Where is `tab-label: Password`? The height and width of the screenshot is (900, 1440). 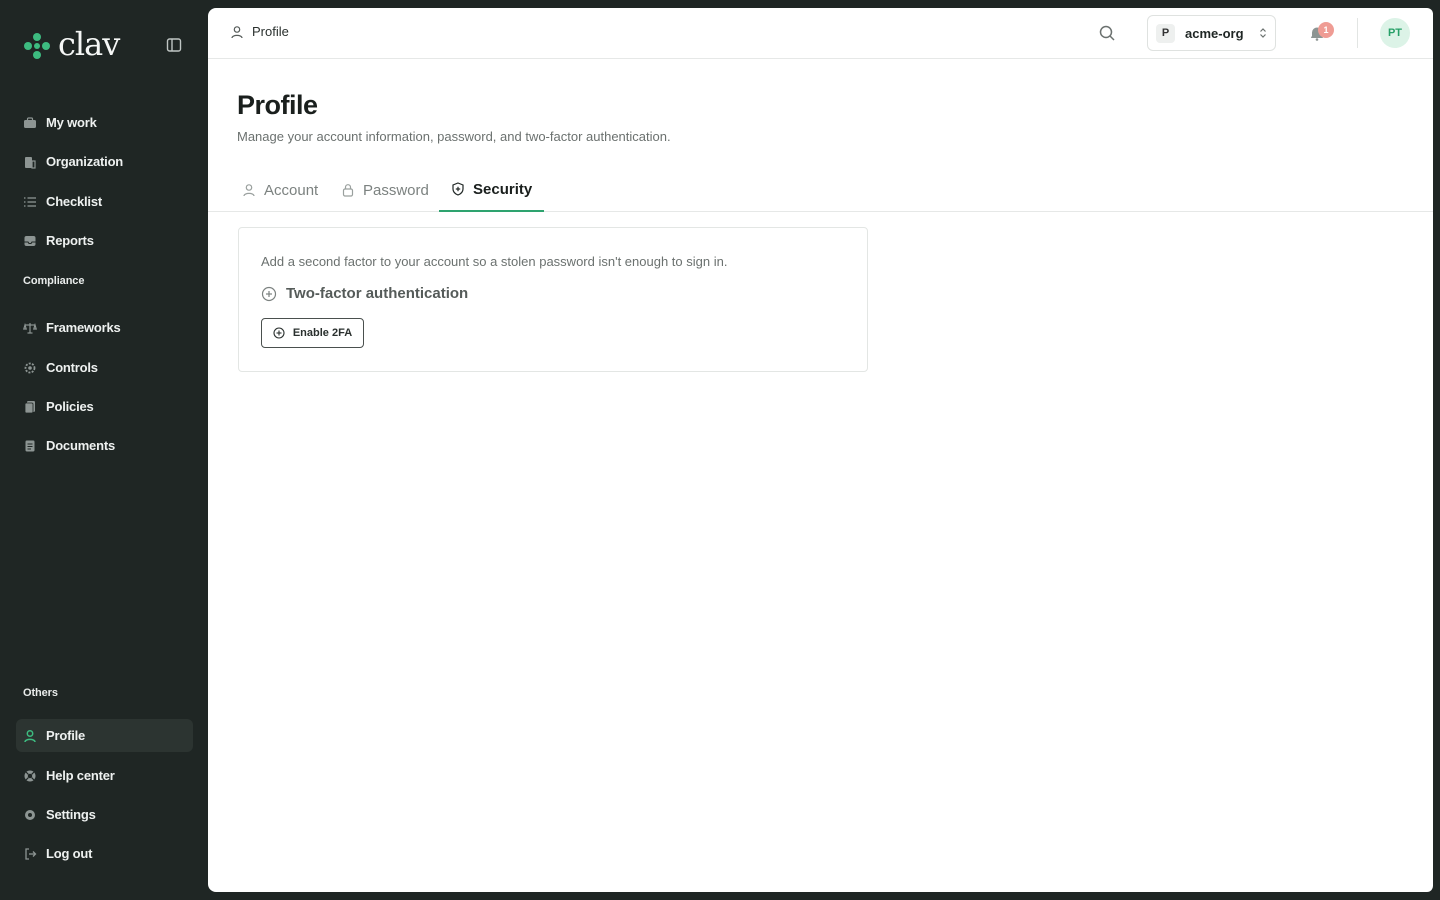 tab-label: Password is located at coordinates (396, 190).